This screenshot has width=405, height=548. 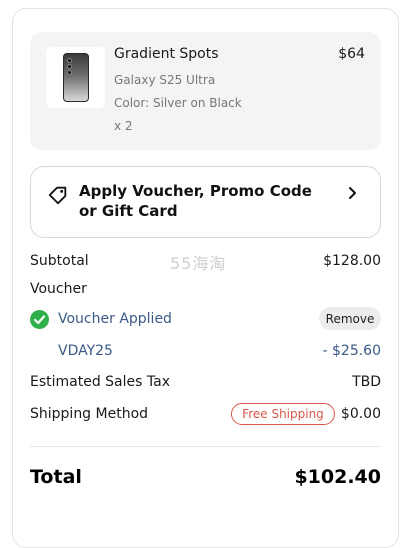 I want to click on total-value: $102.40, so click(x=337, y=477).